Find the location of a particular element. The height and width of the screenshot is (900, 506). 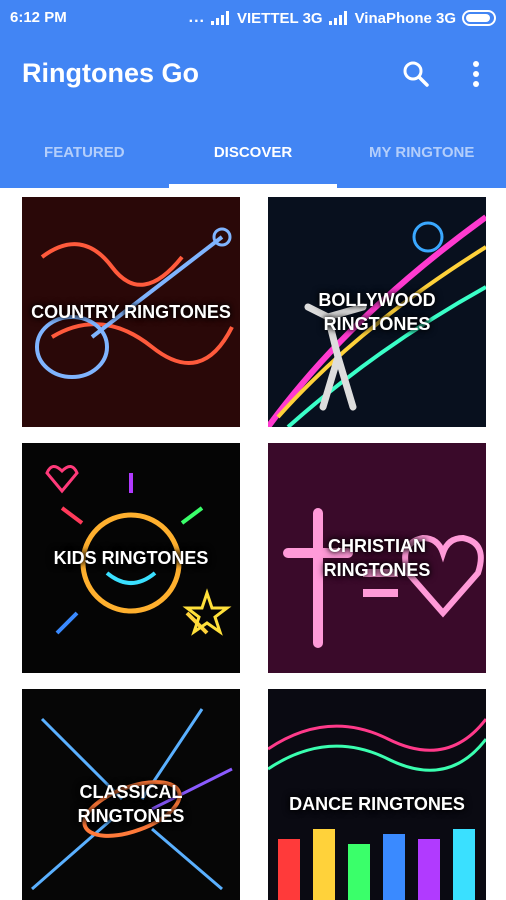

status-indicators: ... VIETTEL 3G VinaPhone 3G is located at coordinates (342, 18).